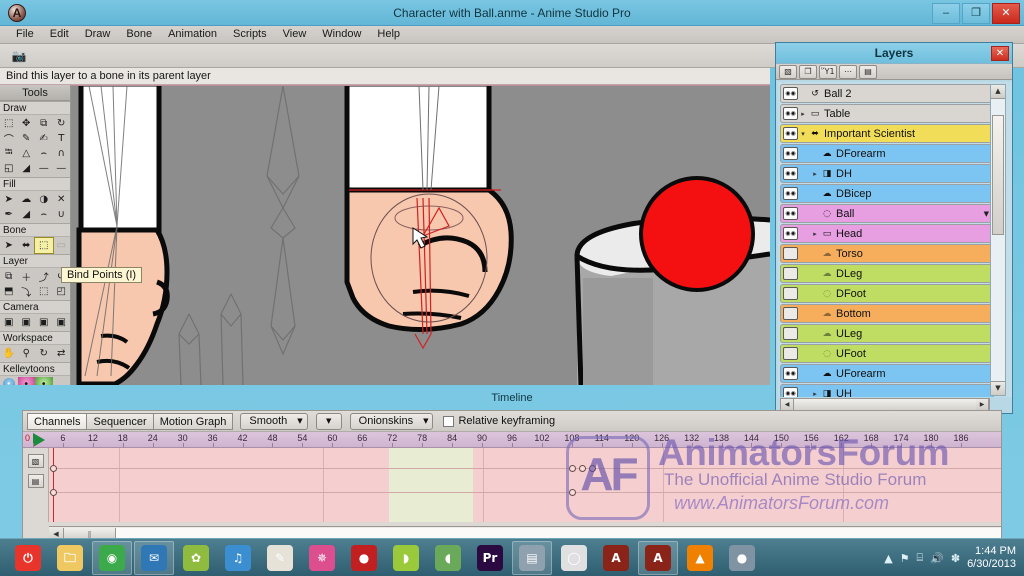  What do you see at coordinates (998, 92) in the screenshot?
I see `layers-scroll-up-button: ▲` at bounding box center [998, 92].